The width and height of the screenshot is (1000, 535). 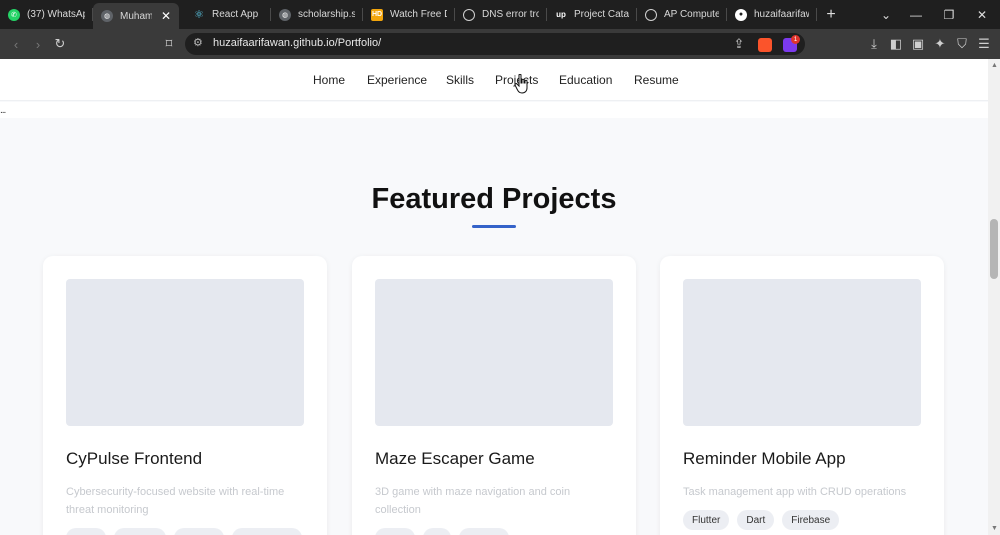 I want to click on tab-github: ● huzaifaarifawa, so click(x=772, y=14).